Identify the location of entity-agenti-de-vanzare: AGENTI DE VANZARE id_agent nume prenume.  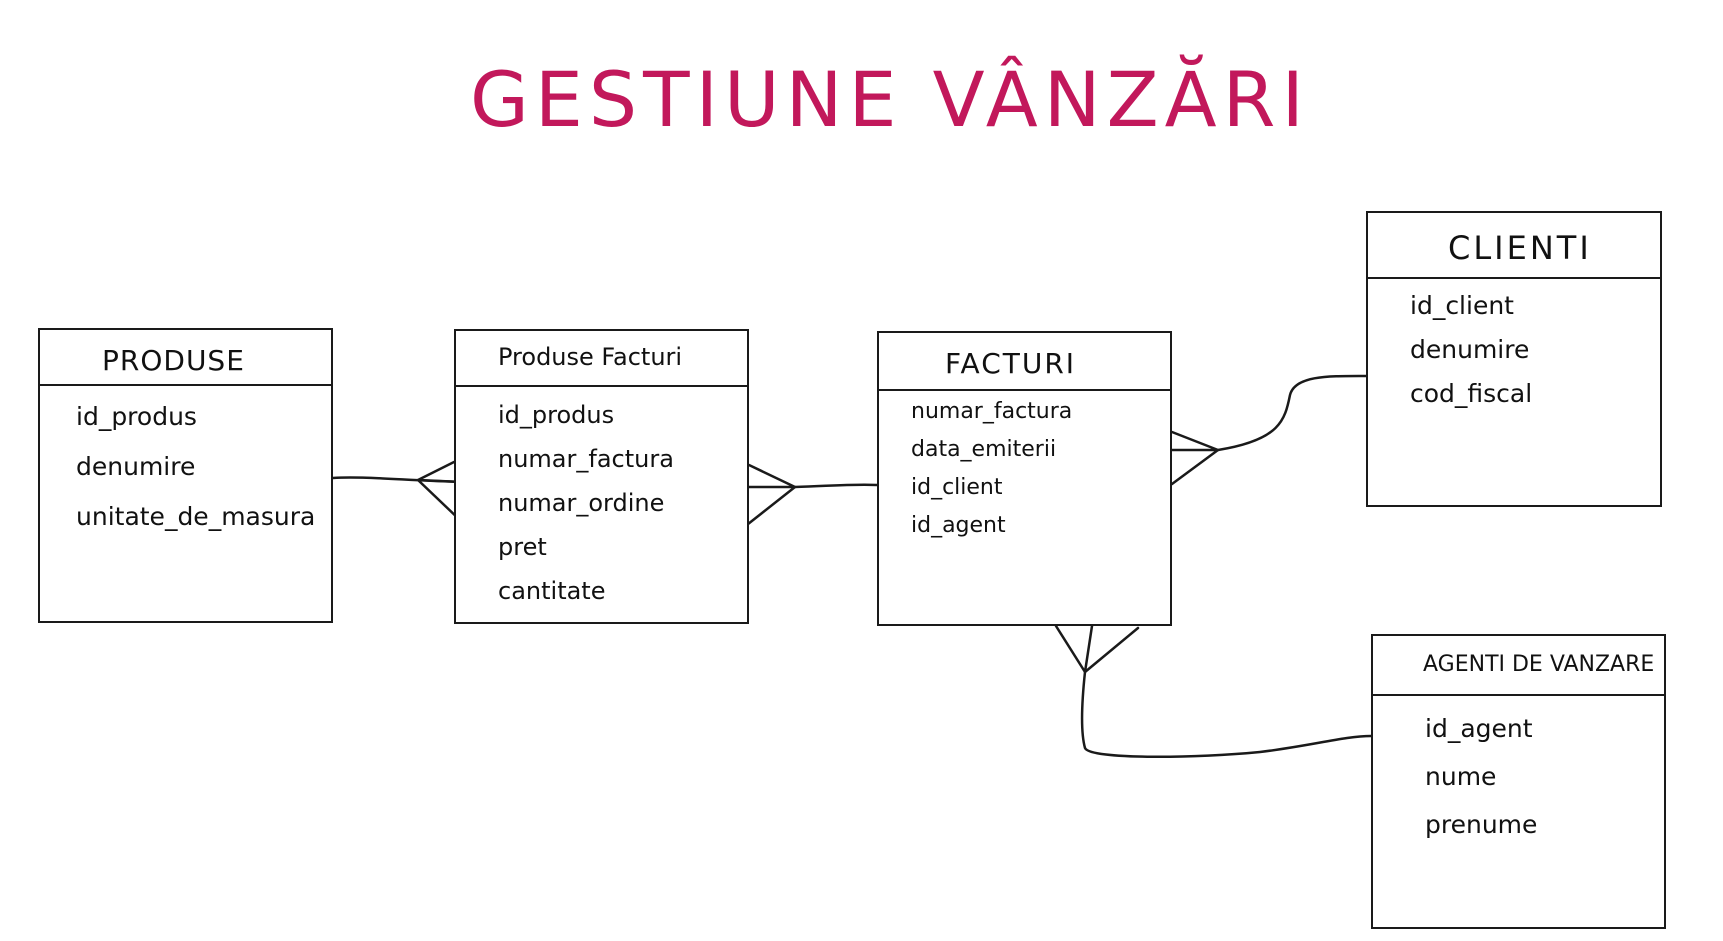
(1518, 781).